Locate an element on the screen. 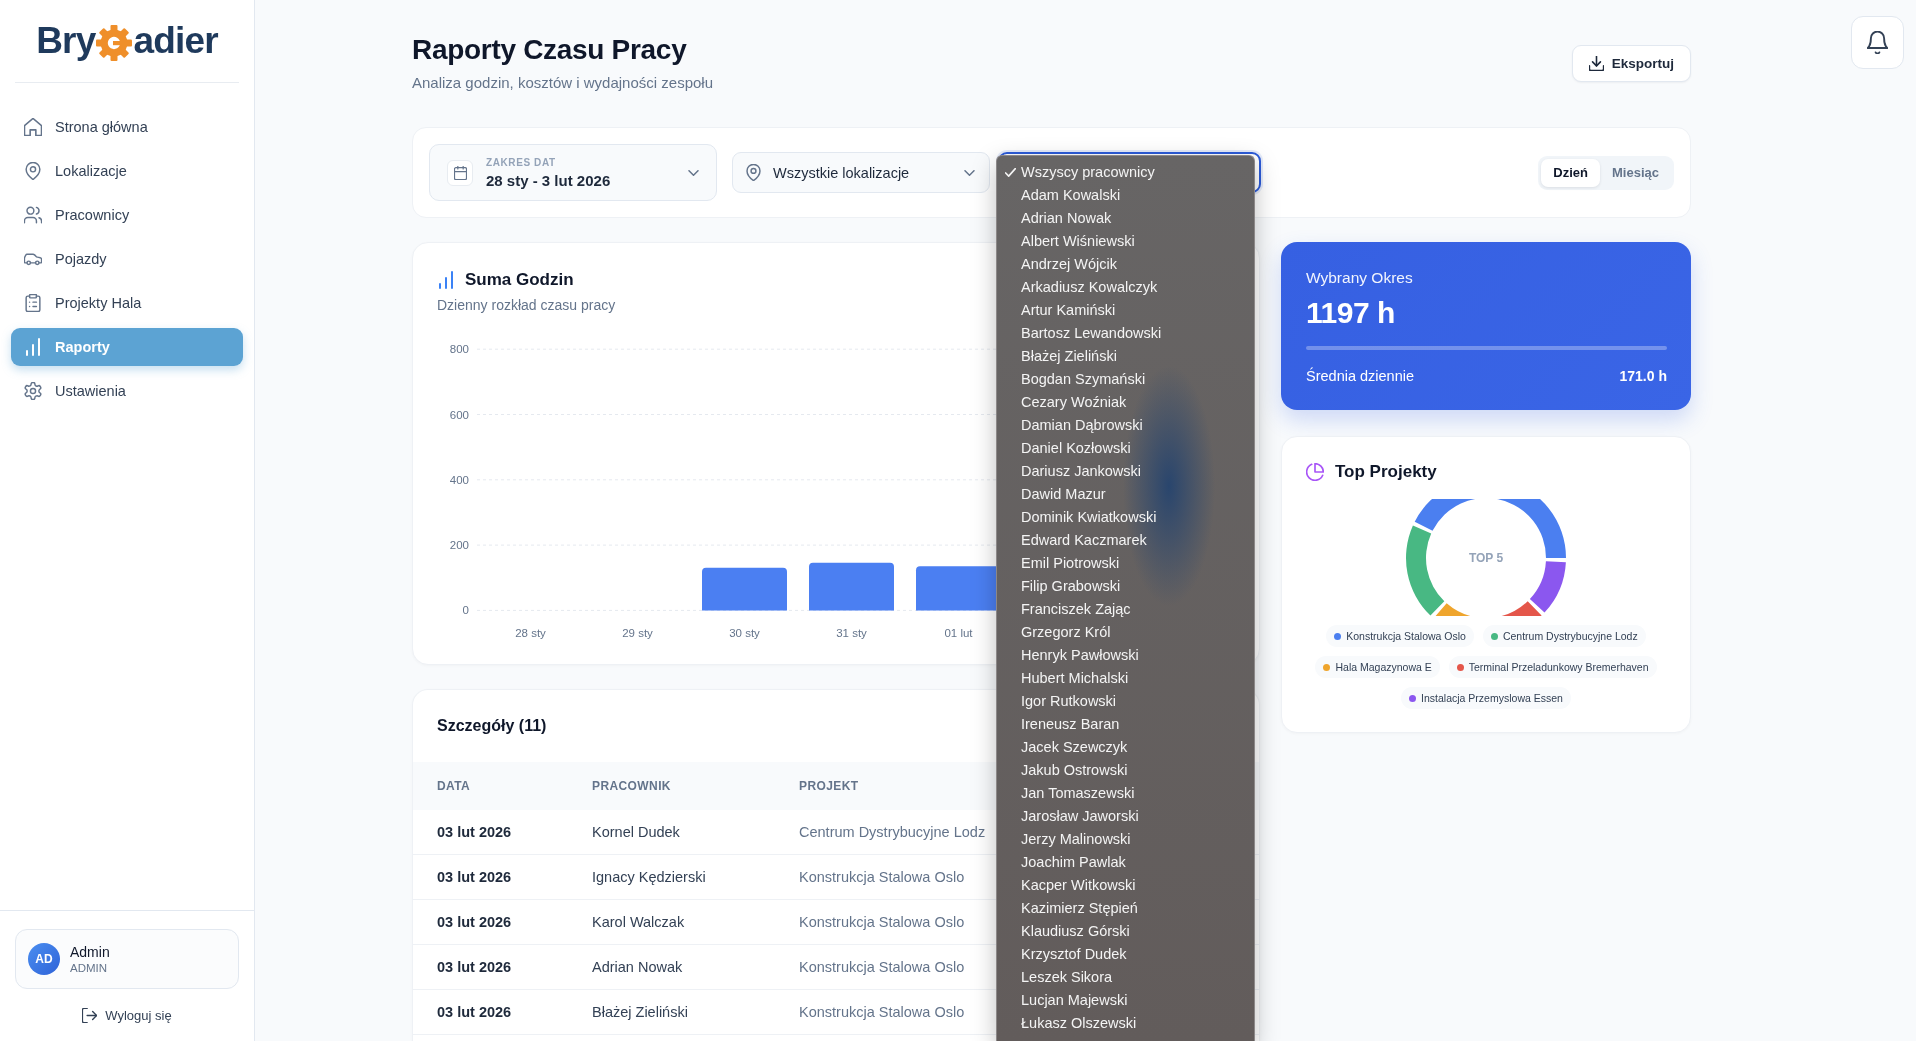  notification-button is located at coordinates (1877, 42).